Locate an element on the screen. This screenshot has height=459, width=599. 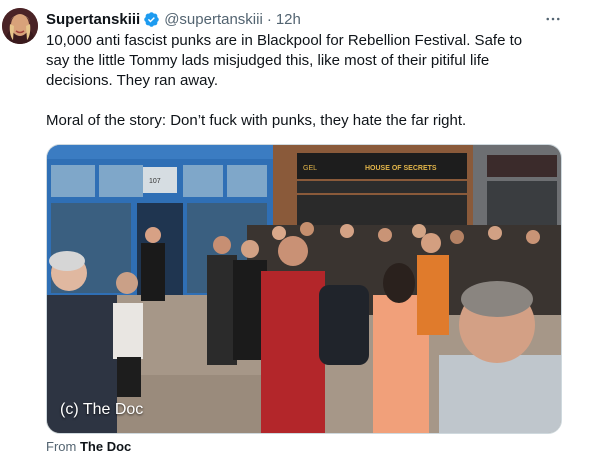
tweet-header: Supertanskiii @supertanskiii · 12h is located at coordinates (173, 19).